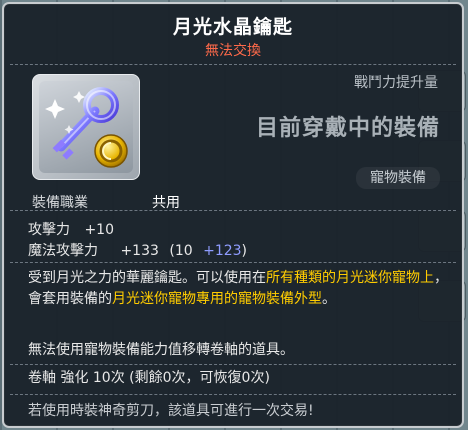 This screenshot has height=430, width=468. I want to click on desc-text: 受到月光之力的華麗鑰匙。可以使用在, so click(147, 278).